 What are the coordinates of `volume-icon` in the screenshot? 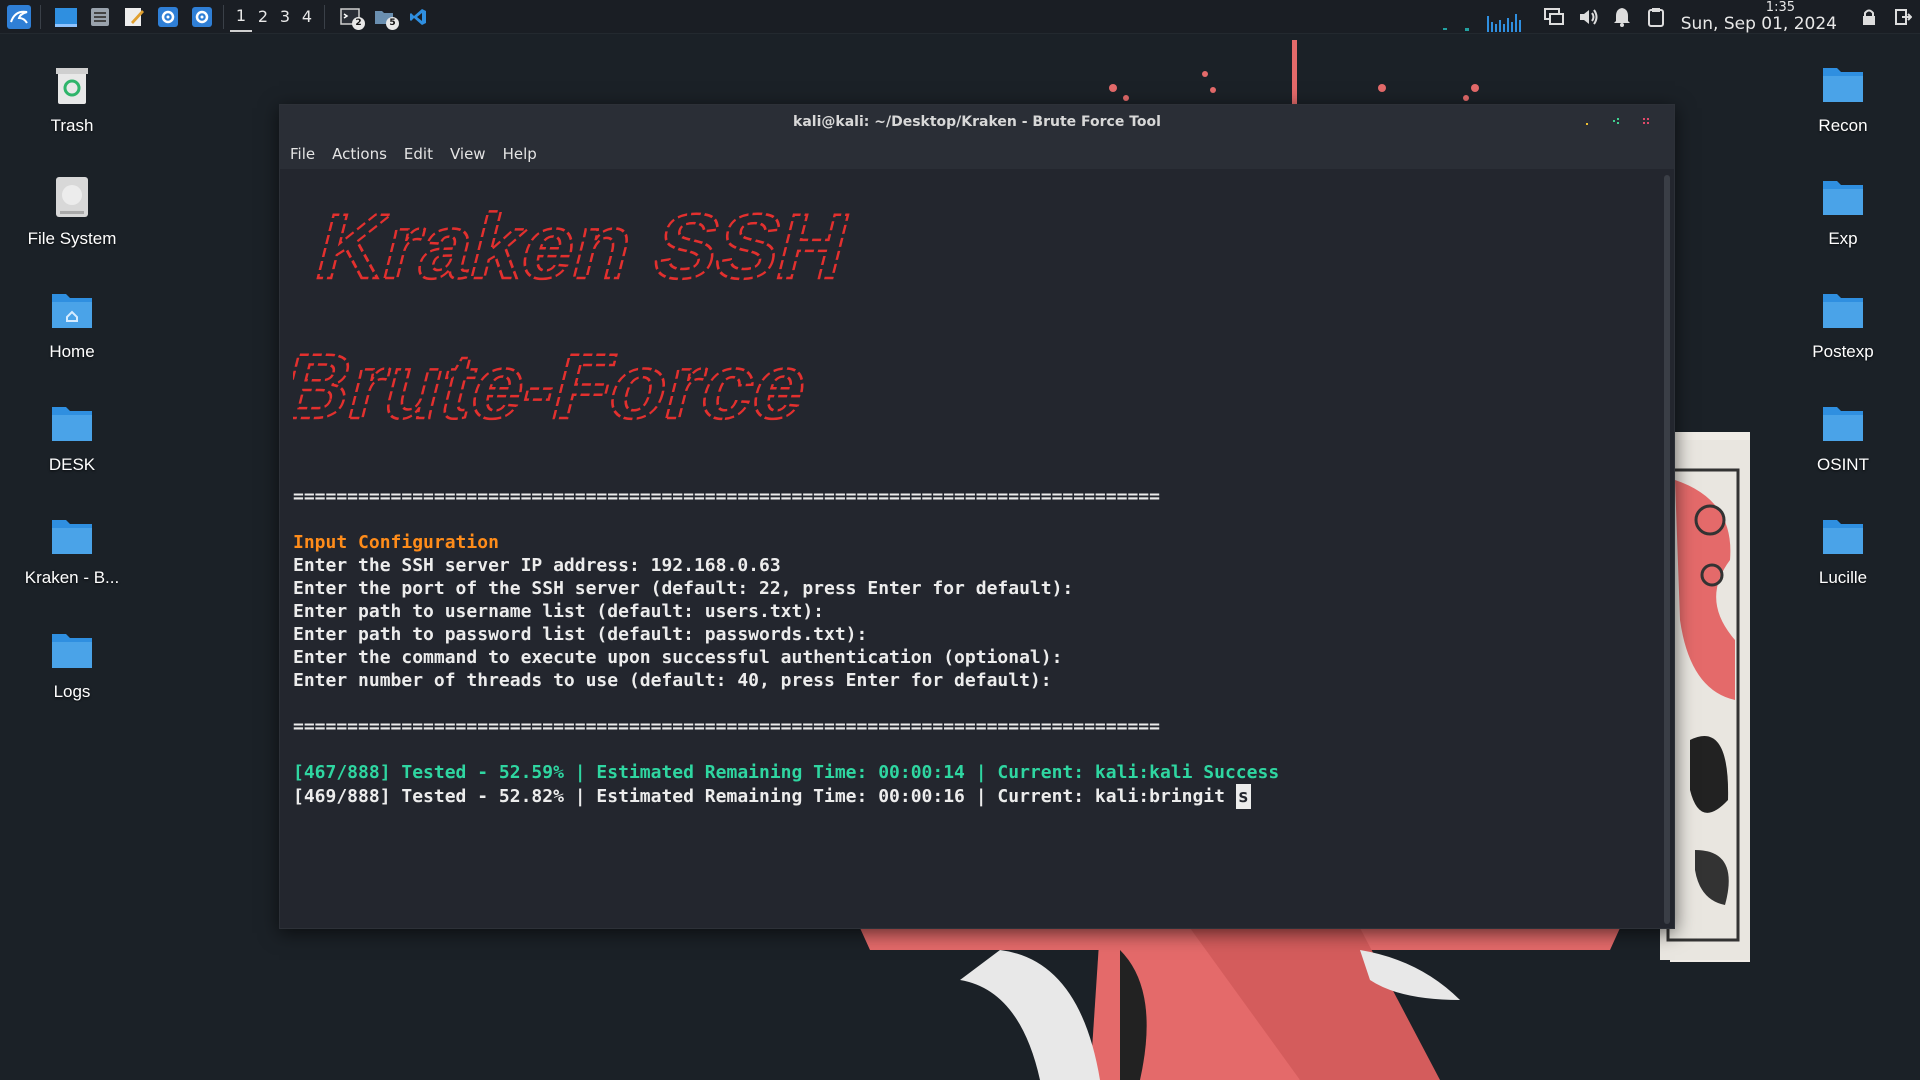 It's located at (1588, 17).